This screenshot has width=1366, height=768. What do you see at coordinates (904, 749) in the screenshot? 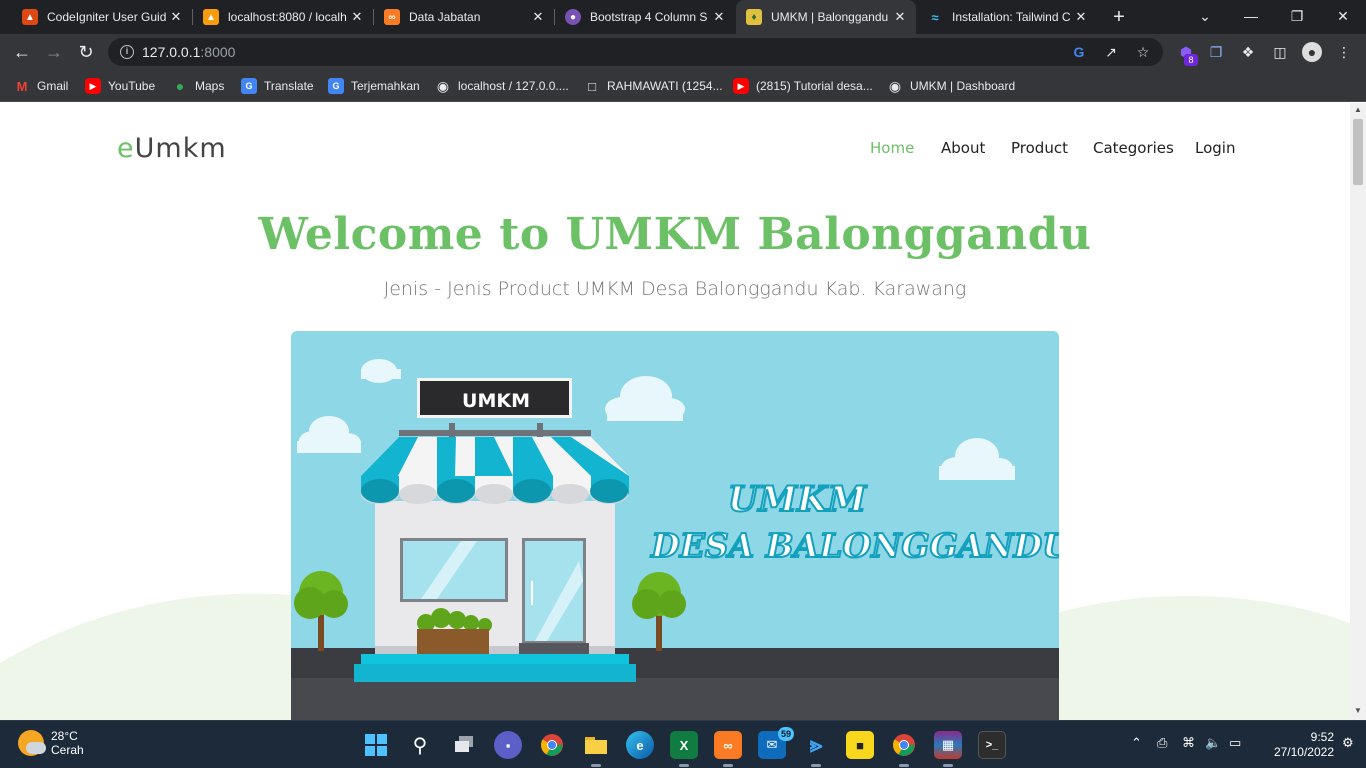
I see `chrome-profile-icon` at bounding box center [904, 749].